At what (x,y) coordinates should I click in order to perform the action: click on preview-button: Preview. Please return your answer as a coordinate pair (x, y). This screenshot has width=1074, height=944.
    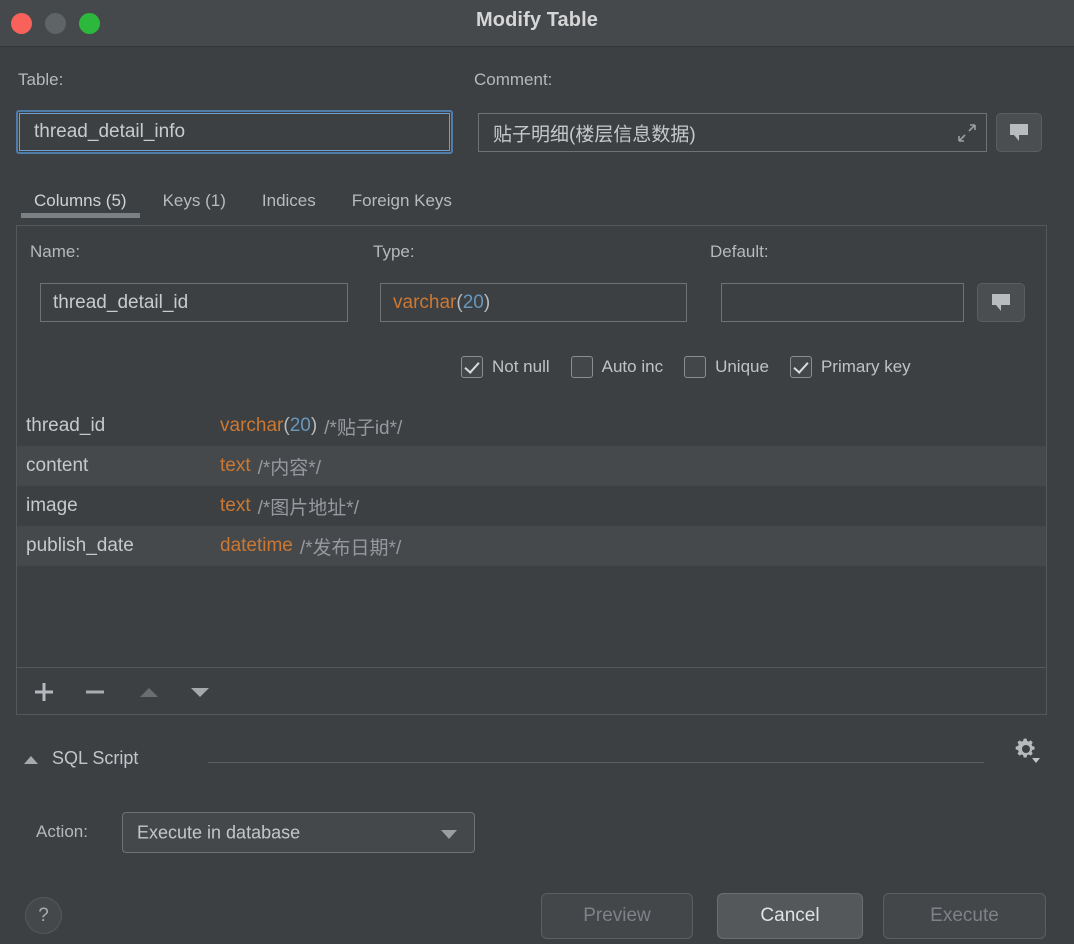
    Looking at the image, I should click on (617, 916).